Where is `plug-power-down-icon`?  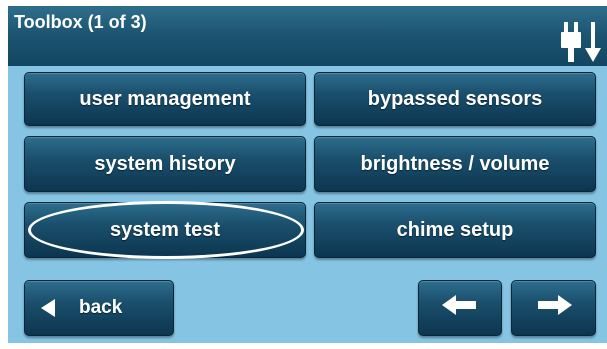
plug-power-down-icon is located at coordinates (580, 42).